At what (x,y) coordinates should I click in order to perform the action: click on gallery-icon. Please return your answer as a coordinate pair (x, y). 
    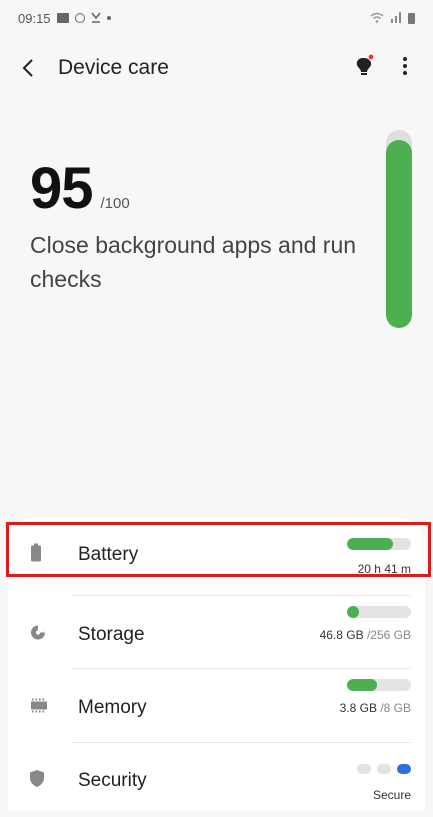
    Looking at the image, I should click on (62, 18).